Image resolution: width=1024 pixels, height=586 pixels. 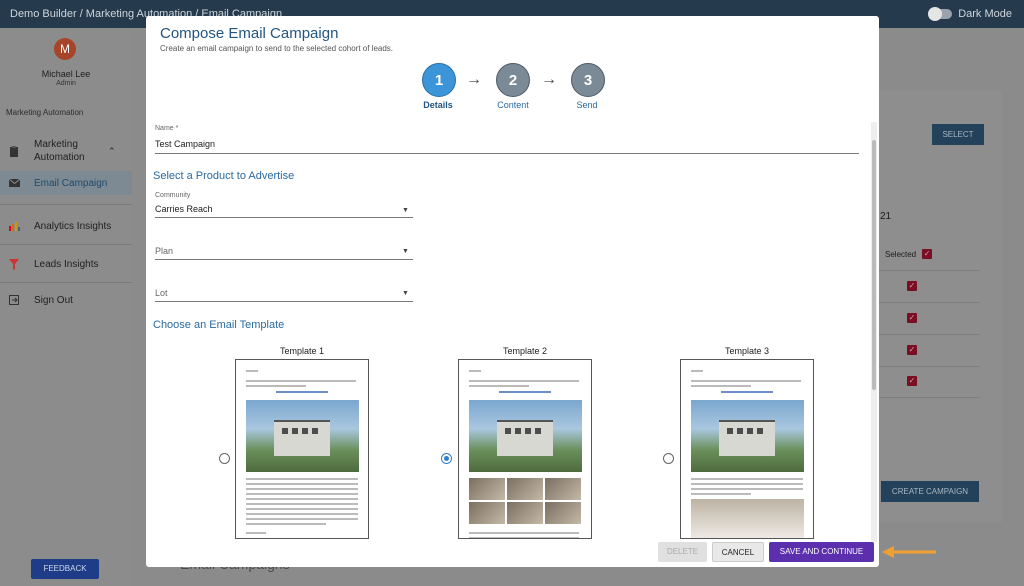 What do you see at coordinates (224, 176) in the screenshot?
I see `product-section-heading: Select a Product to Advertise` at bounding box center [224, 176].